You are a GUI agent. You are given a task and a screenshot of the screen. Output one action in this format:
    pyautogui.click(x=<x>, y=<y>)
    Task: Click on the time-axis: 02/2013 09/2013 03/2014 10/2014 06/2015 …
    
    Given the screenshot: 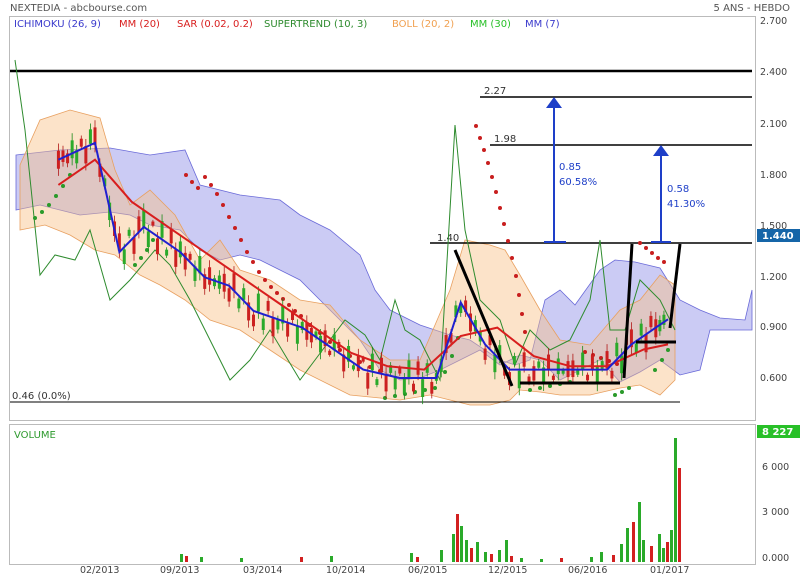 What is the action you would take?
    pyautogui.click(x=384, y=570)
    